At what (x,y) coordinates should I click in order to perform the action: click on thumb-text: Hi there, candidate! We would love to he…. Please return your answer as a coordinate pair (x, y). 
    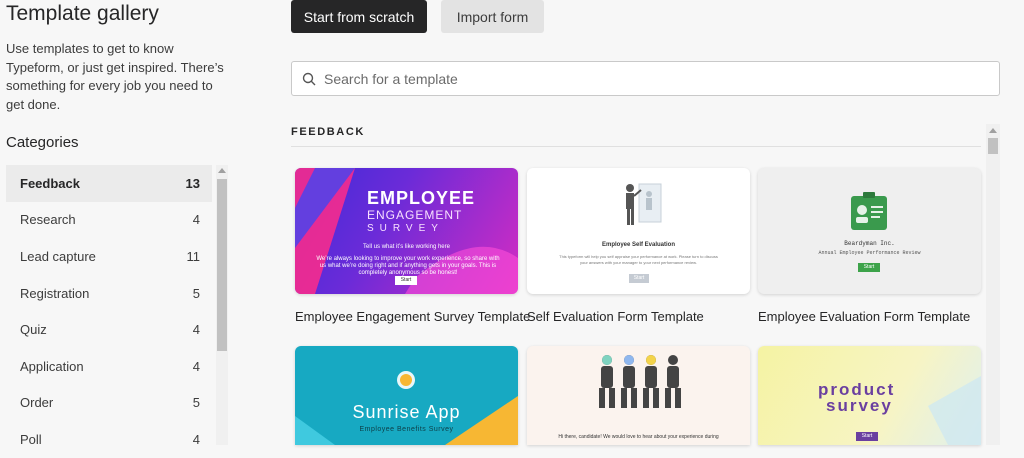
    Looking at the image, I should click on (638, 437).